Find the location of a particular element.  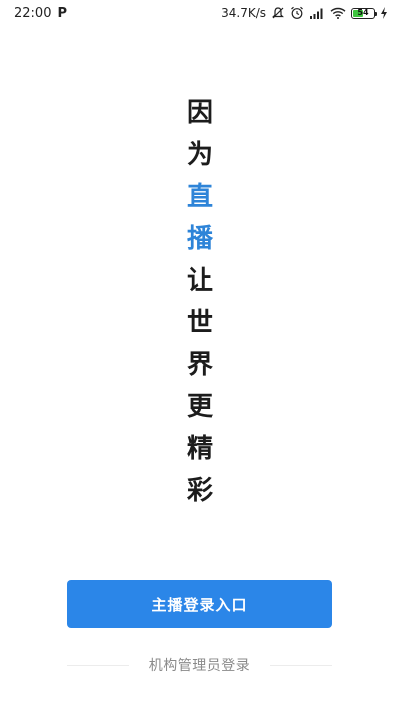

status-time: 22:00 is located at coordinates (33, 13).